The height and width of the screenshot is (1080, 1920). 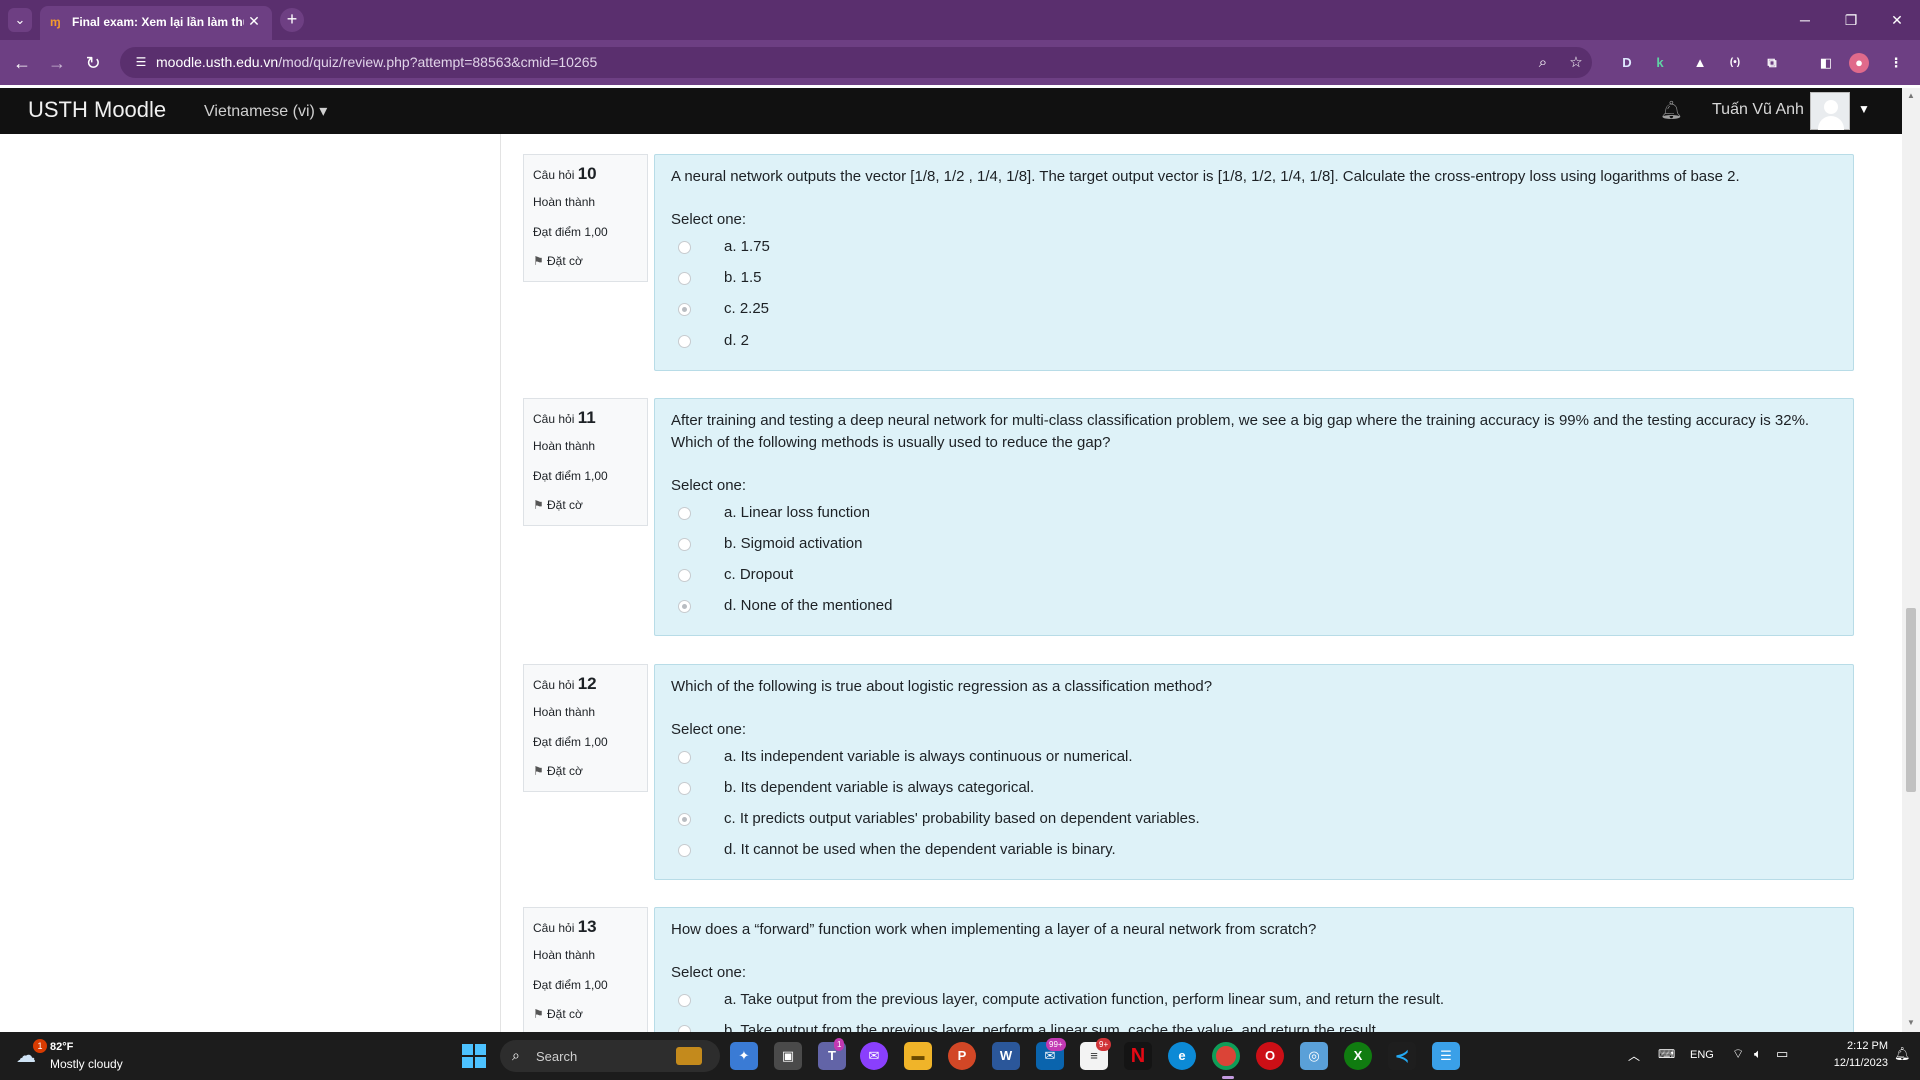 What do you see at coordinates (1851, 20) in the screenshot?
I see `restore-icon: ❐` at bounding box center [1851, 20].